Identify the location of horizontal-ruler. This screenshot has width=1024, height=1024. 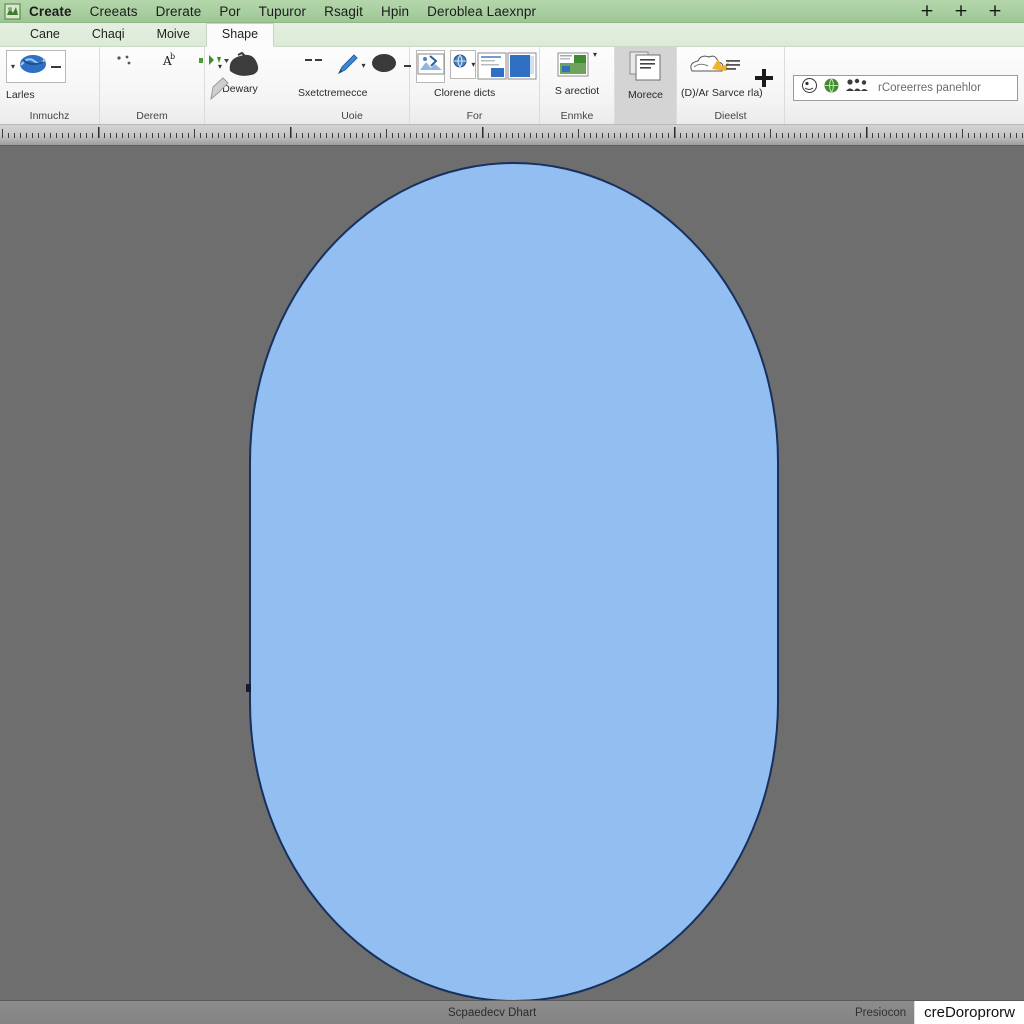
(512, 135).